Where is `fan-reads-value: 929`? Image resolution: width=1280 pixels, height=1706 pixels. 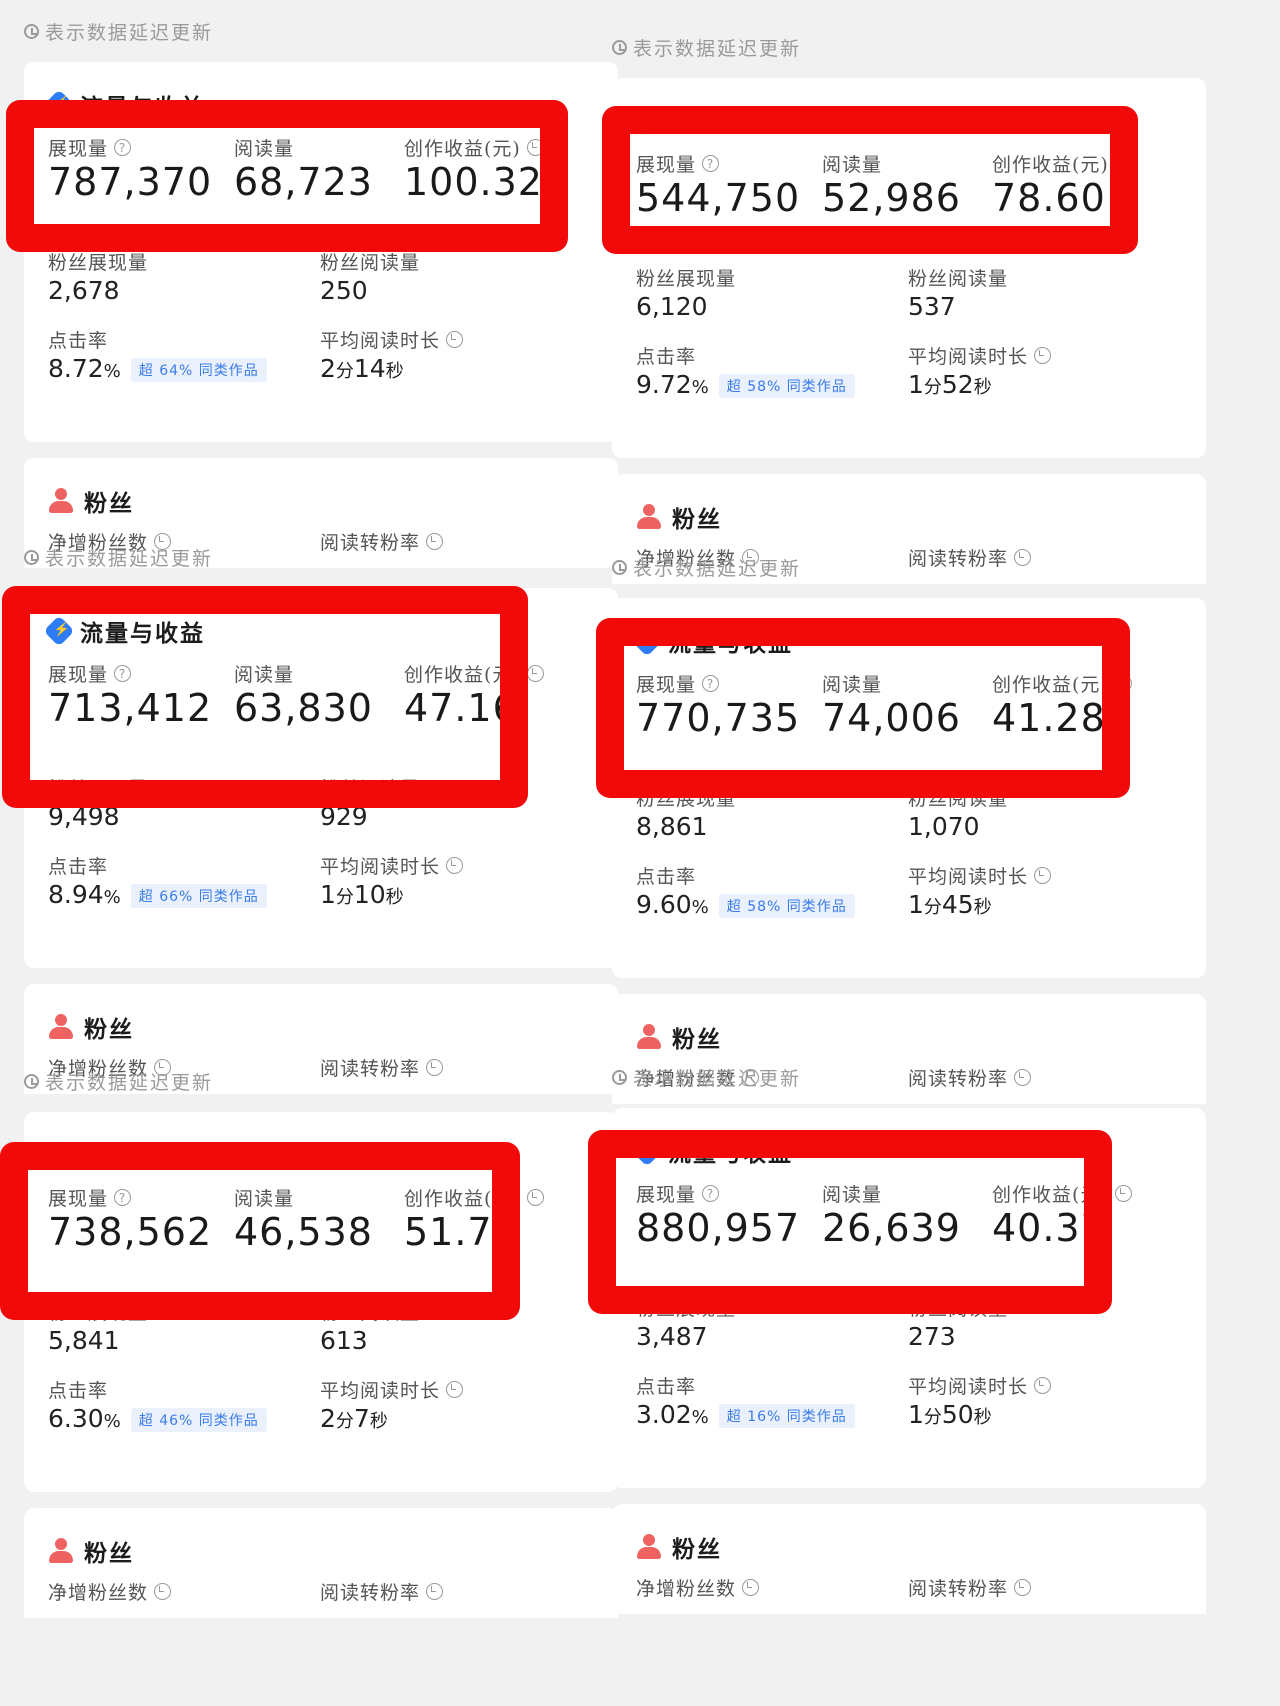 fan-reads-value: 929 is located at coordinates (344, 816).